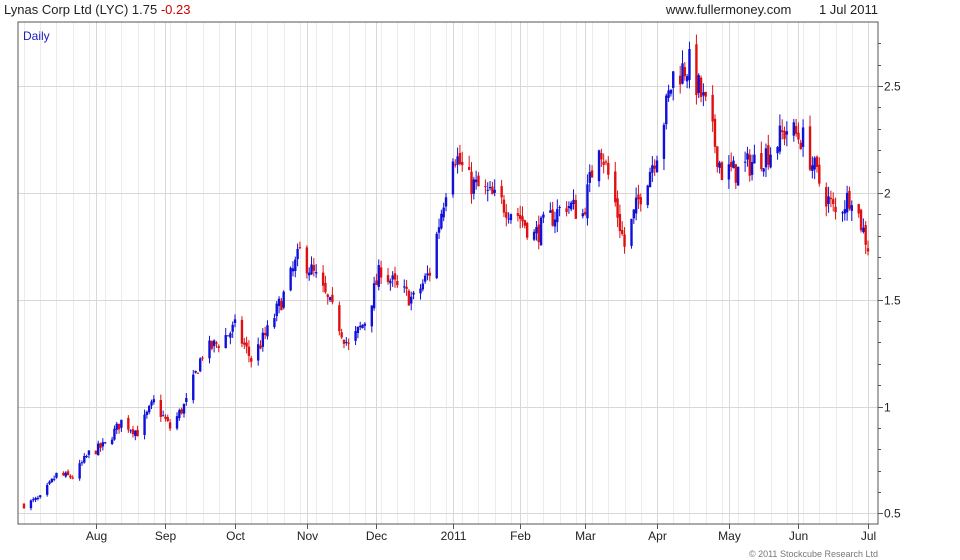 The height and width of the screenshot is (560, 960). What do you see at coordinates (585, 536) in the screenshot?
I see `x-tick-label: Mar` at bounding box center [585, 536].